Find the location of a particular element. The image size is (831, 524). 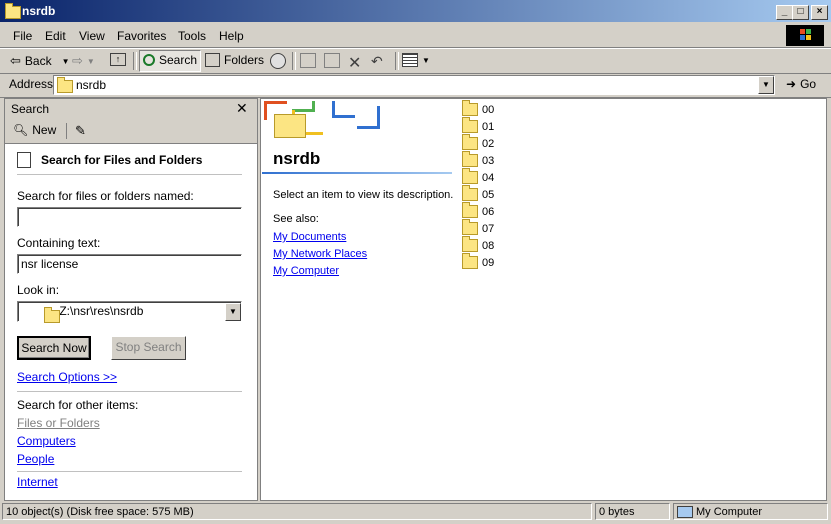

folder-list: 00 01 02 03 04 05 06 07 08 09 is located at coordinates (478, 185).